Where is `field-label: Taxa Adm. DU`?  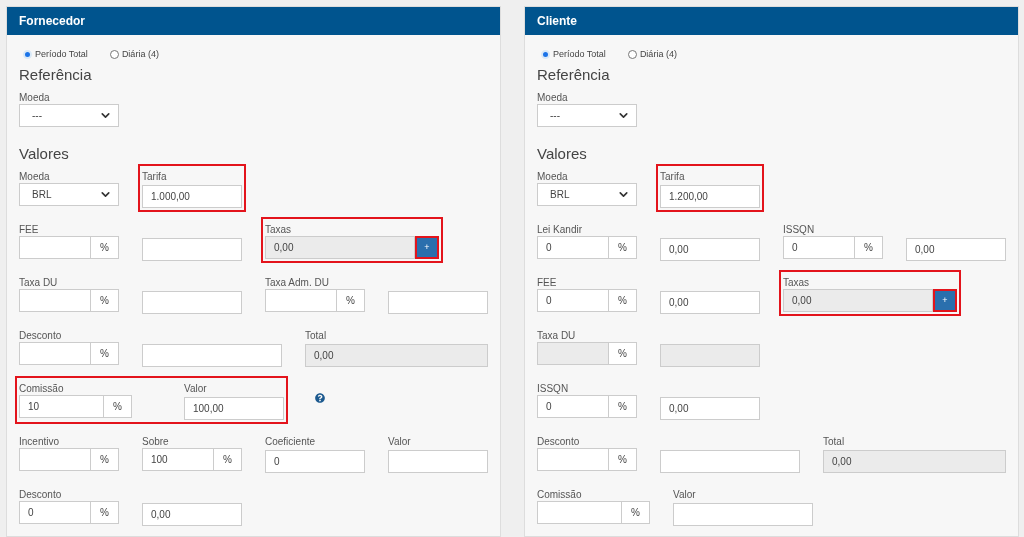 field-label: Taxa Adm. DU is located at coordinates (297, 282).